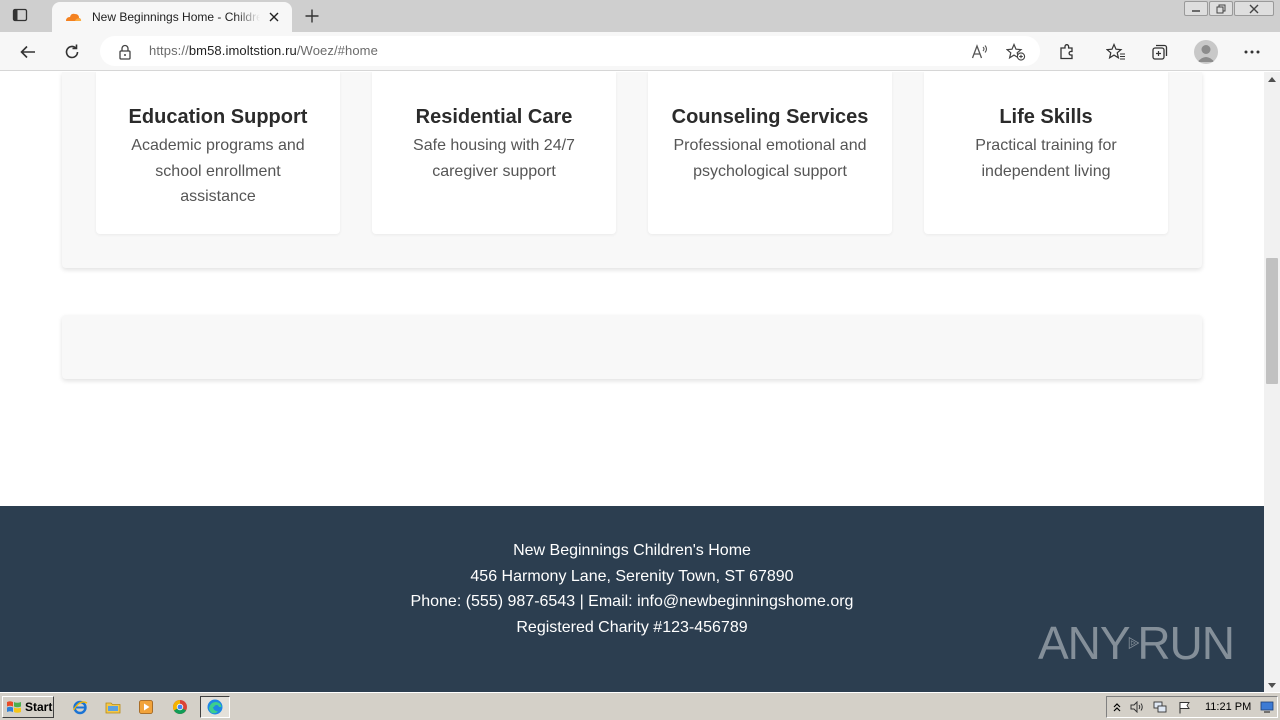  I want to click on settings-more-button, so click(1252, 52).